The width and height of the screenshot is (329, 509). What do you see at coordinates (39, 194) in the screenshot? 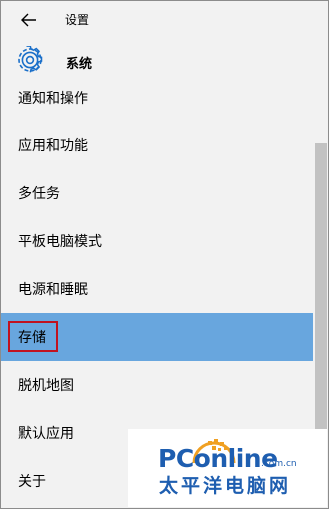
I see `nav-item-label: 多任务` at bounding box center [39, 194].